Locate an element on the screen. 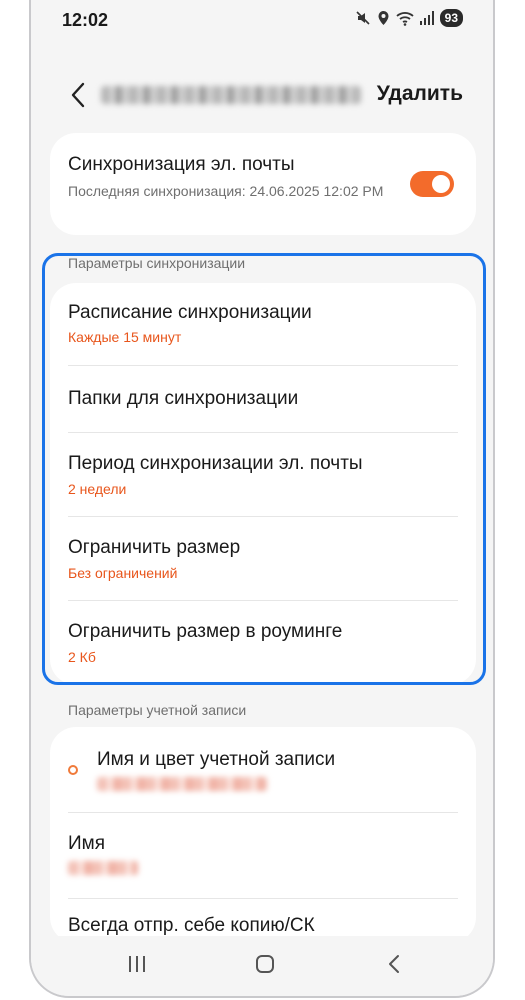  email-sync-title: Синхронизация эл. почты is located at coordinates (181, 164).